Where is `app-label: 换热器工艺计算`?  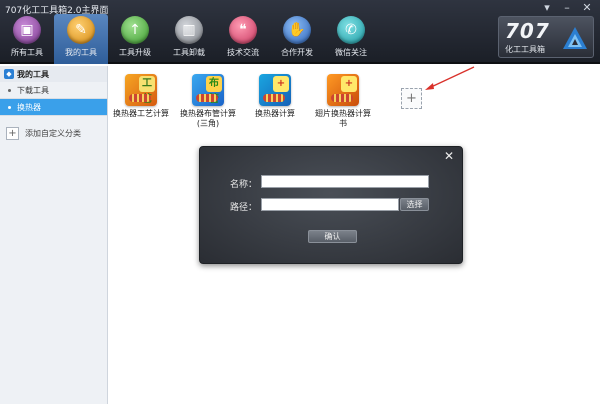
app-label: 换热器工艺计算 is located at coordinates (141, 113).